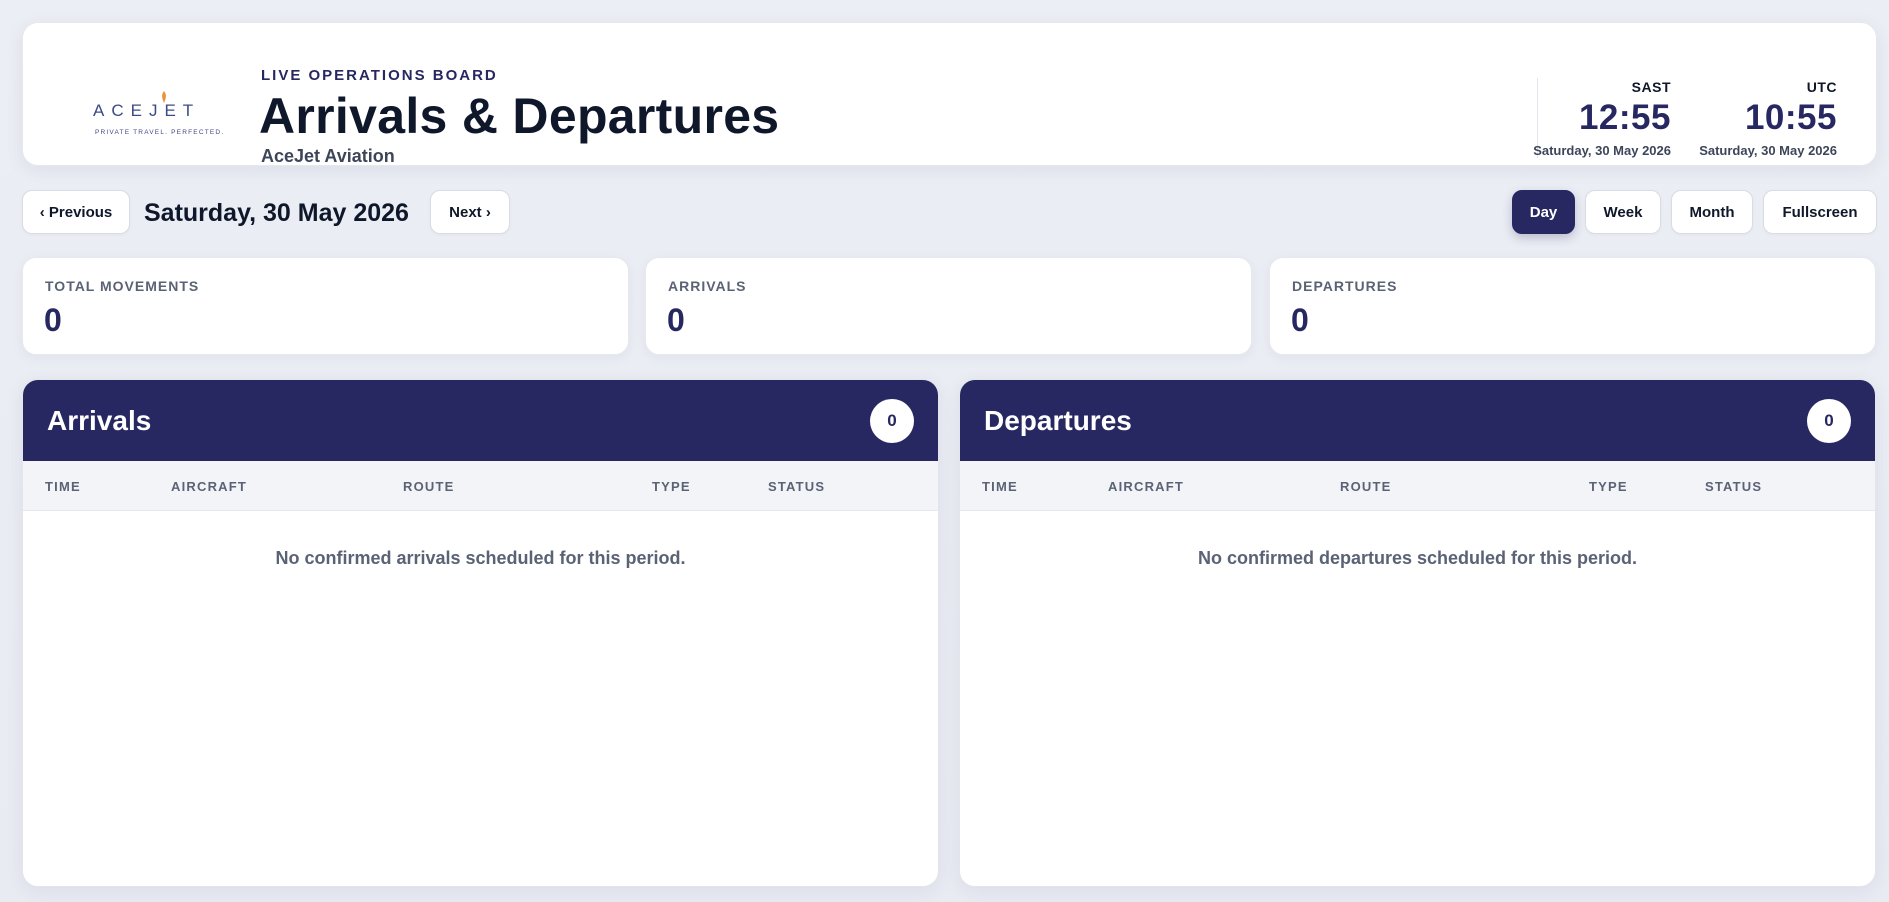  I want to click on stat-label: DEPARTURES, so click(1345, 286).